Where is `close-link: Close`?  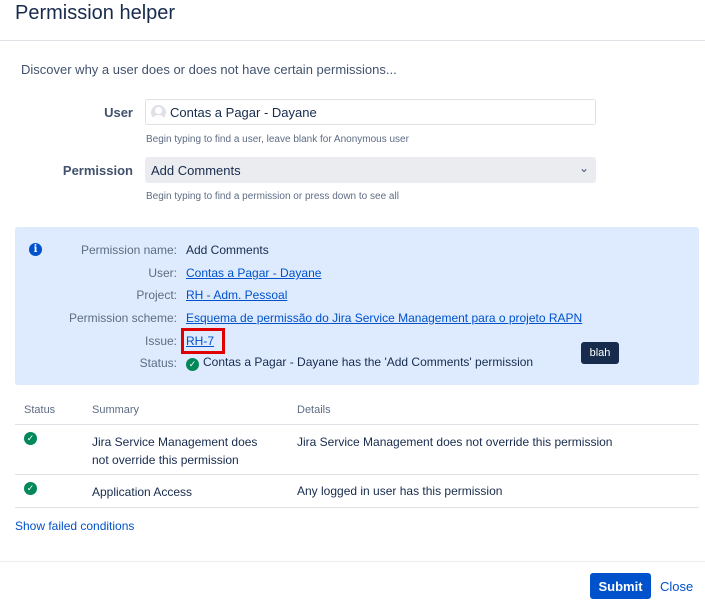 close-link: Close is located at coordinates (676, 586).